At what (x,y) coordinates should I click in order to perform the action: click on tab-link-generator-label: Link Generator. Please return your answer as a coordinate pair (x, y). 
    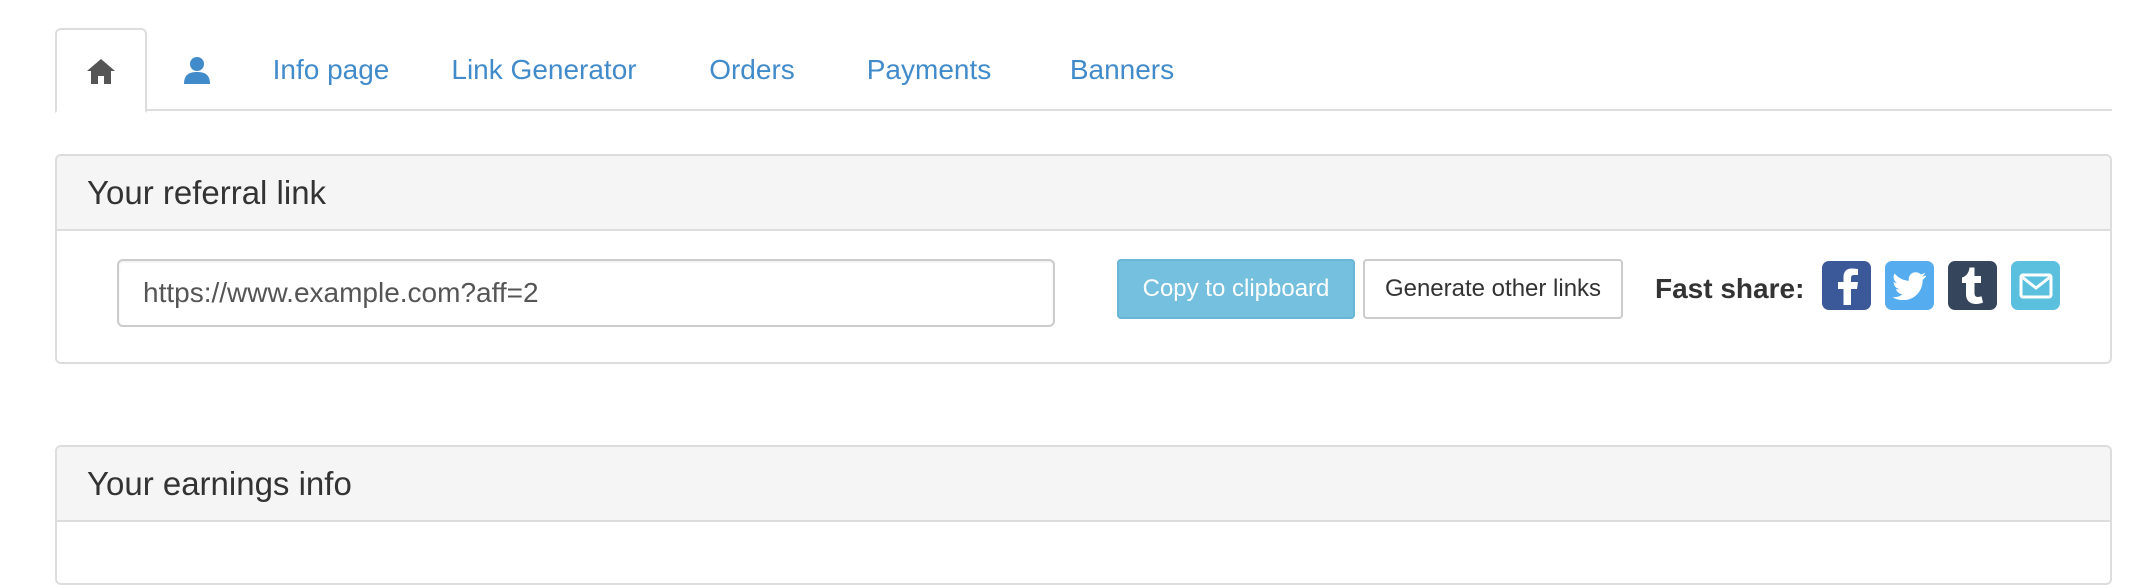
    Looking at the image, I should click on (544, 69).